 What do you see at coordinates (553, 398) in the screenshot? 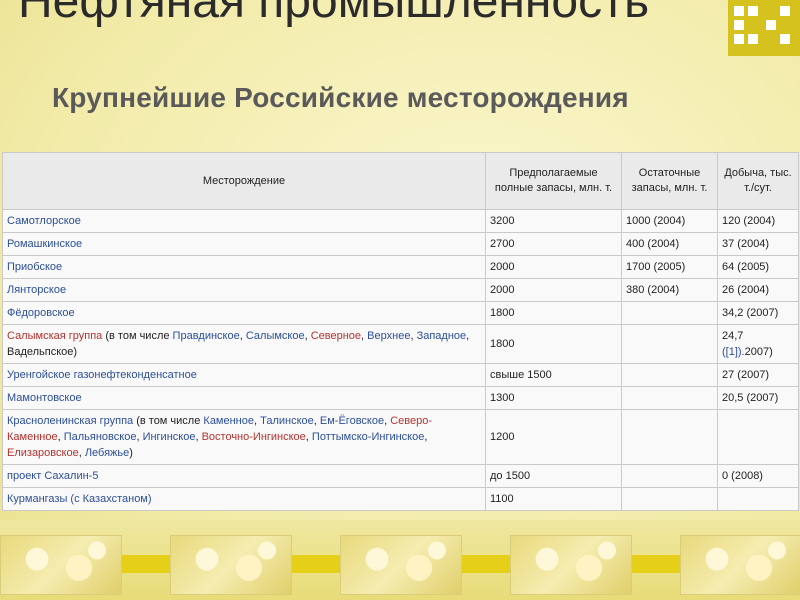
I see `total-cell: 1300` at bounding box center [553, 398].